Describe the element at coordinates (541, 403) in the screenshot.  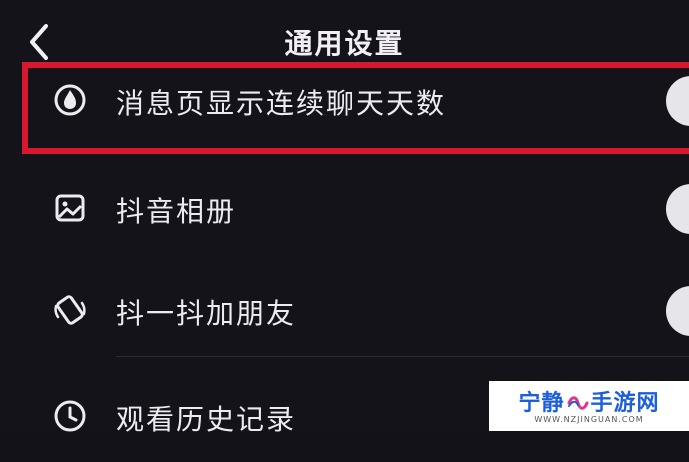
I see `watermark-name-left: 宁静` at that location.